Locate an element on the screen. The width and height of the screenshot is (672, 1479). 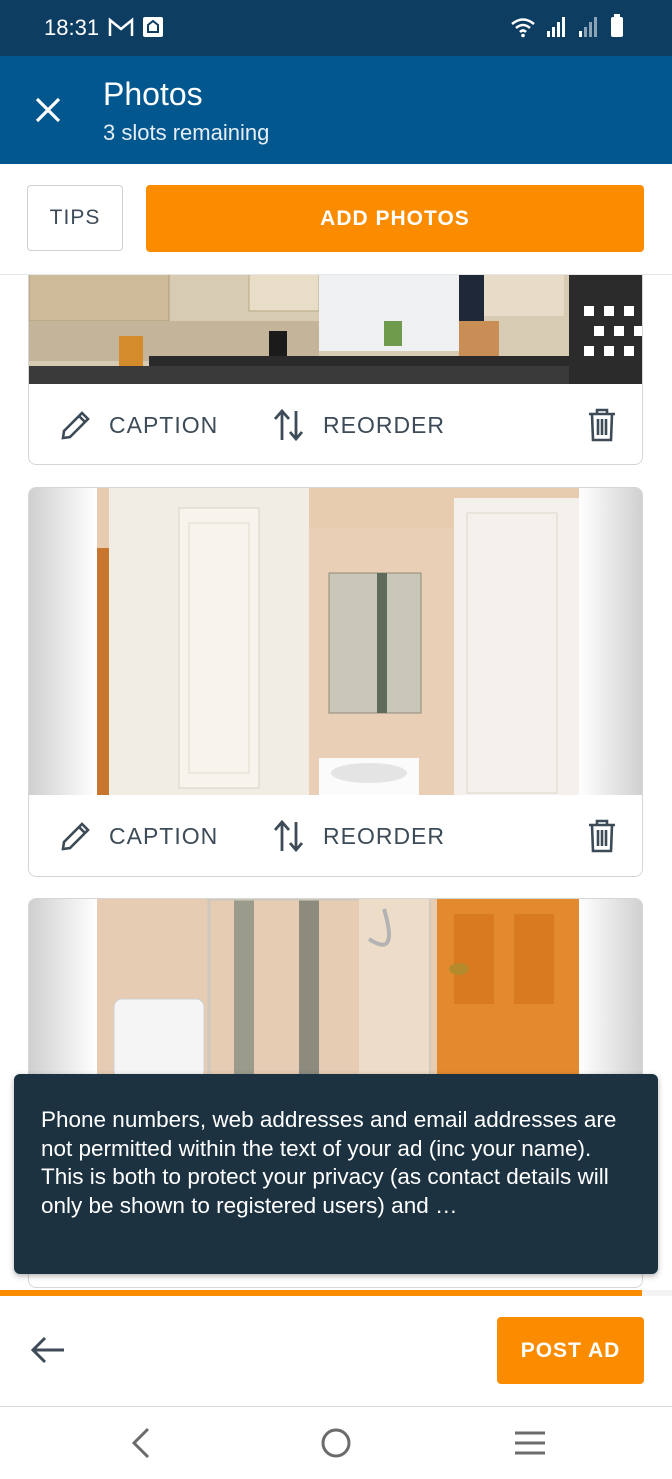
slots-remaining: 3 slots remaining is located at coordinates (186, 132).